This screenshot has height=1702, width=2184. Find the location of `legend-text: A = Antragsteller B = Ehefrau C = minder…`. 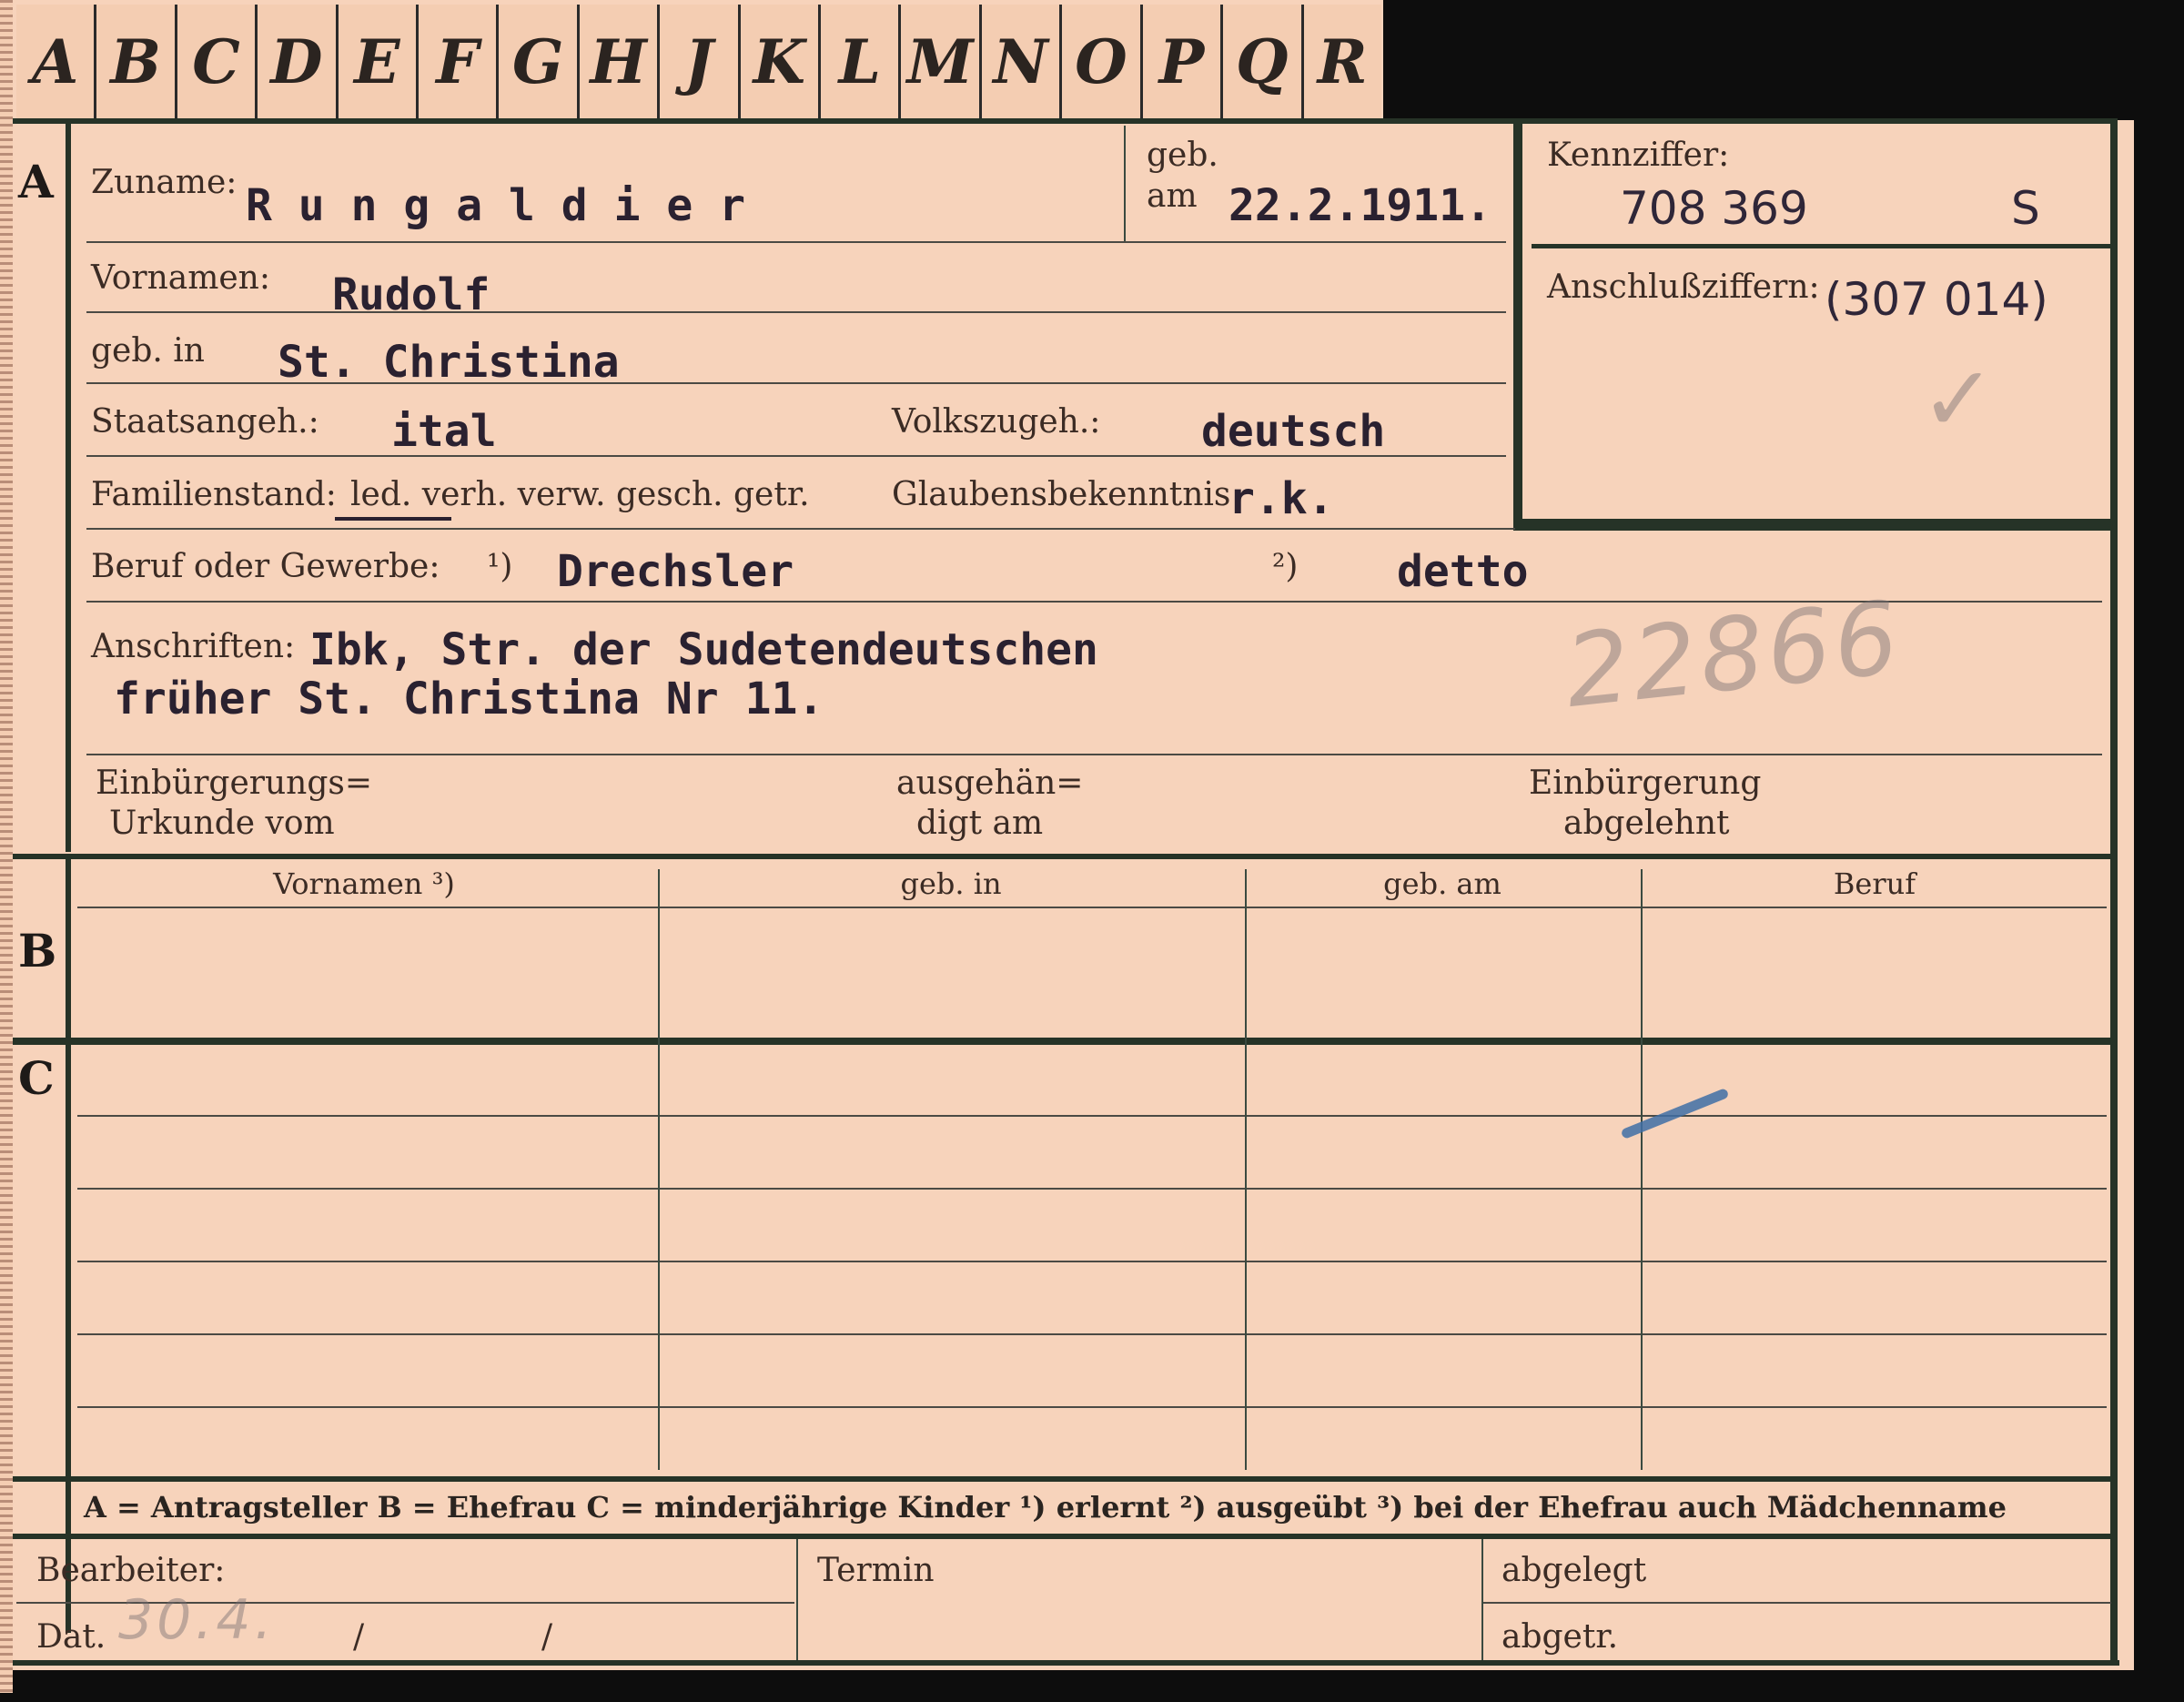

legend-text: A = Antragsteller B = Ehefrau C = minder… is located at coordinates (1045, 1507).